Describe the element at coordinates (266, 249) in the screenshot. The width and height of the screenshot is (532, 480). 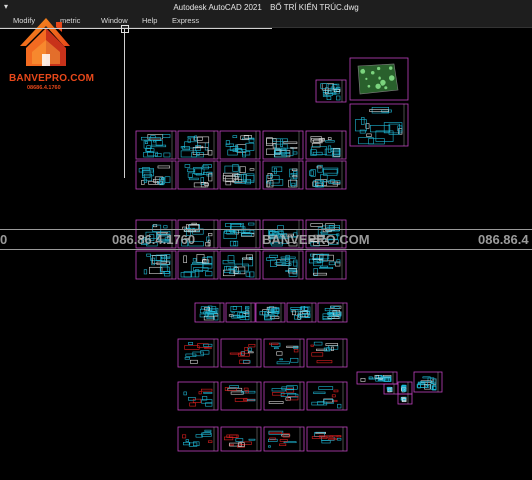
I see `watermark-line-bottom` at that location.